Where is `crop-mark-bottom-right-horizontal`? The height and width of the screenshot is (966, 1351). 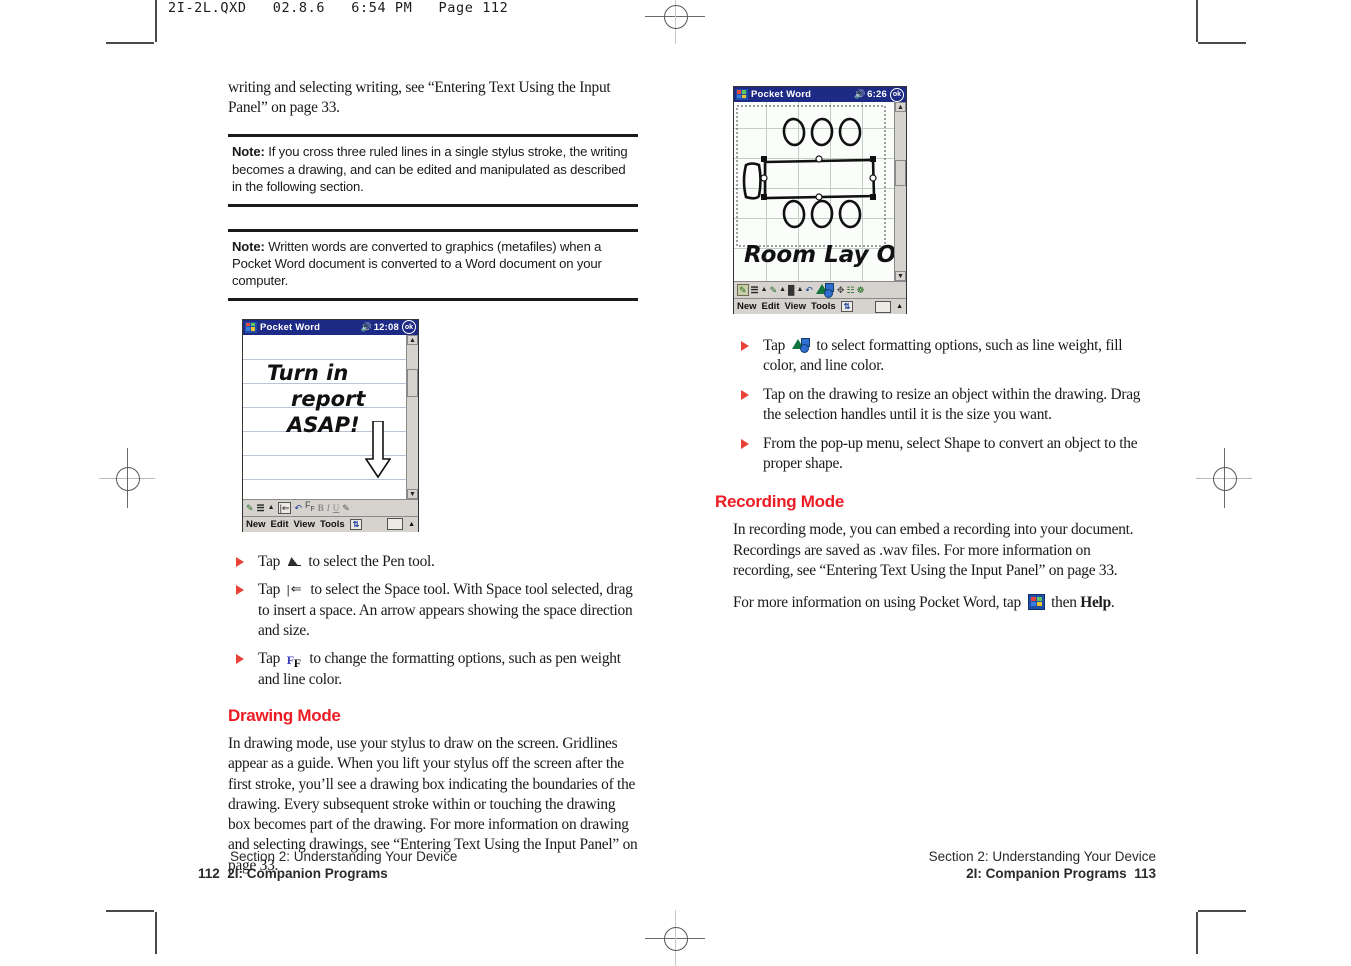
crop-mark-bottom-right-horizontal is located at coordinates (1222, 911).